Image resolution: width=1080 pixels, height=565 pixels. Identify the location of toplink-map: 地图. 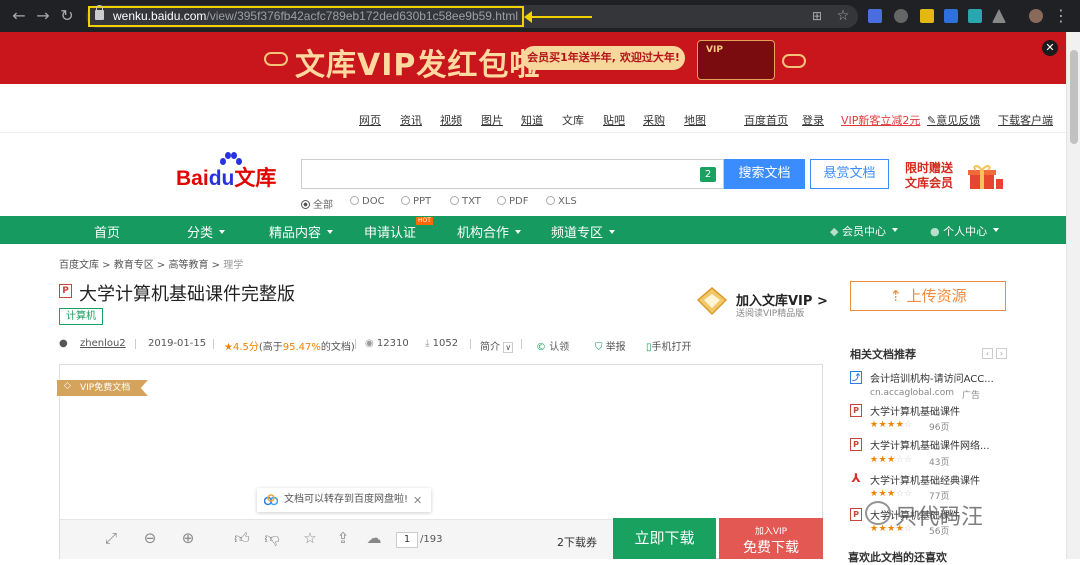
(695, 120).